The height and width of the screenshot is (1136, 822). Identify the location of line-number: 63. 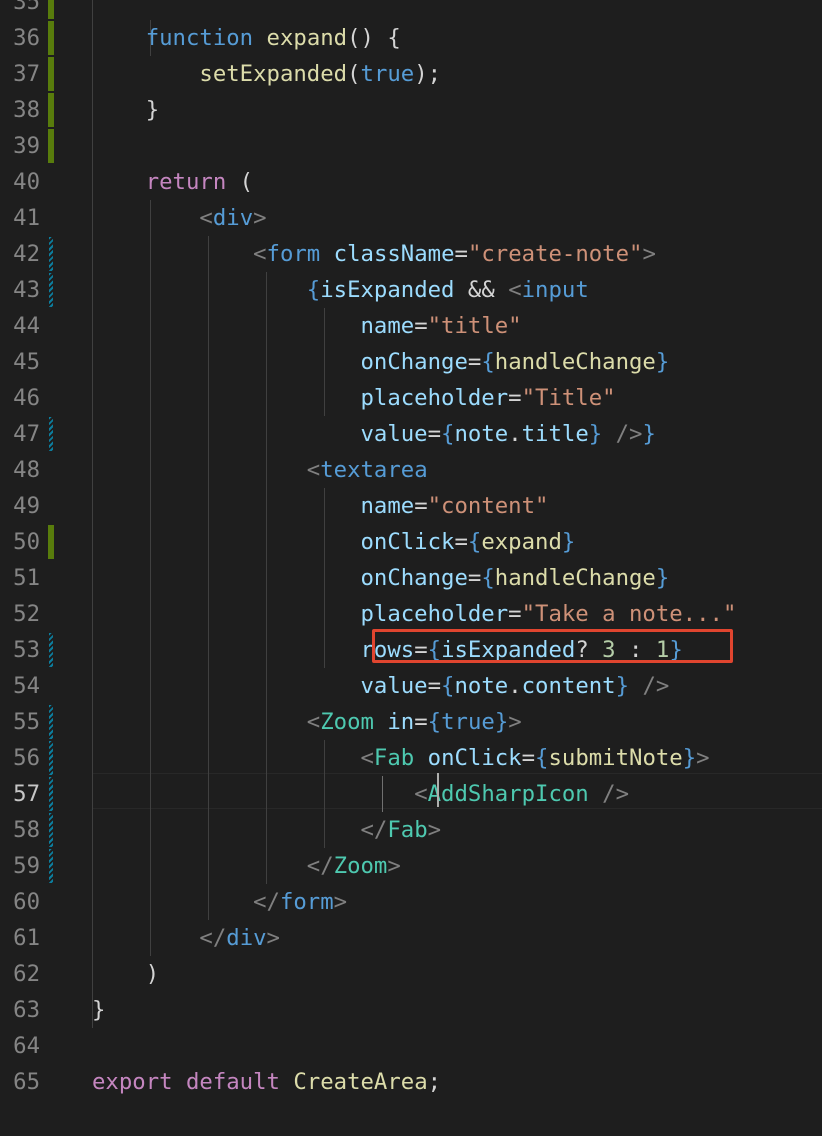
(26, 1010).